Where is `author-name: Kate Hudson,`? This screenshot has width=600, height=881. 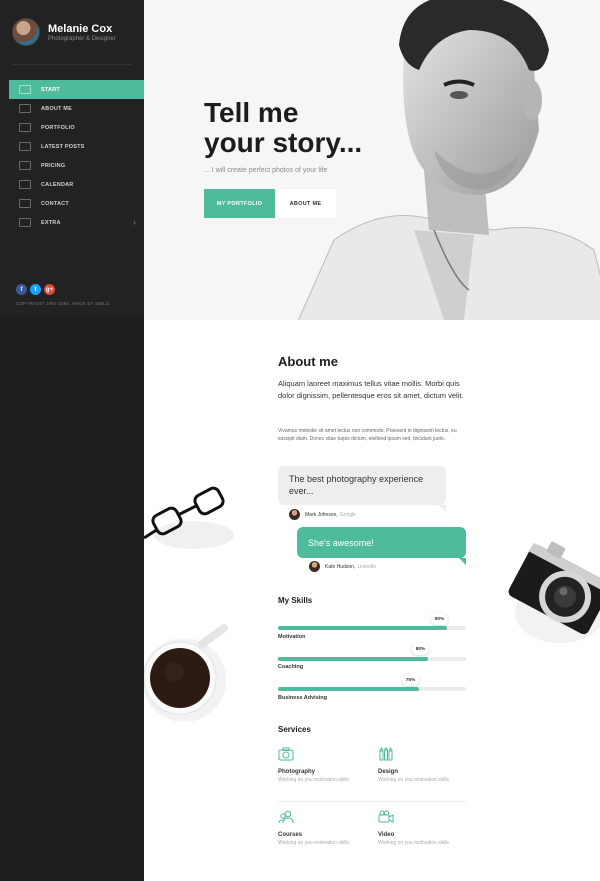 author-name: Kate Hudson, is located at coordinates (340, 566).